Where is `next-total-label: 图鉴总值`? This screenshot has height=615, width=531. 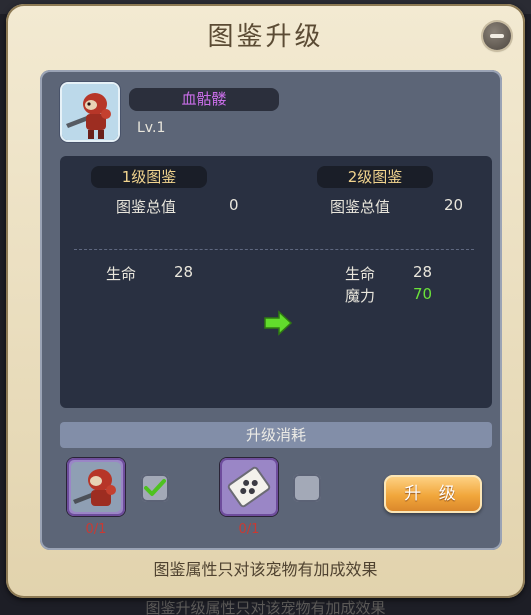 next-total-label: 图鉴总值 is located at coordinates (360, 207).